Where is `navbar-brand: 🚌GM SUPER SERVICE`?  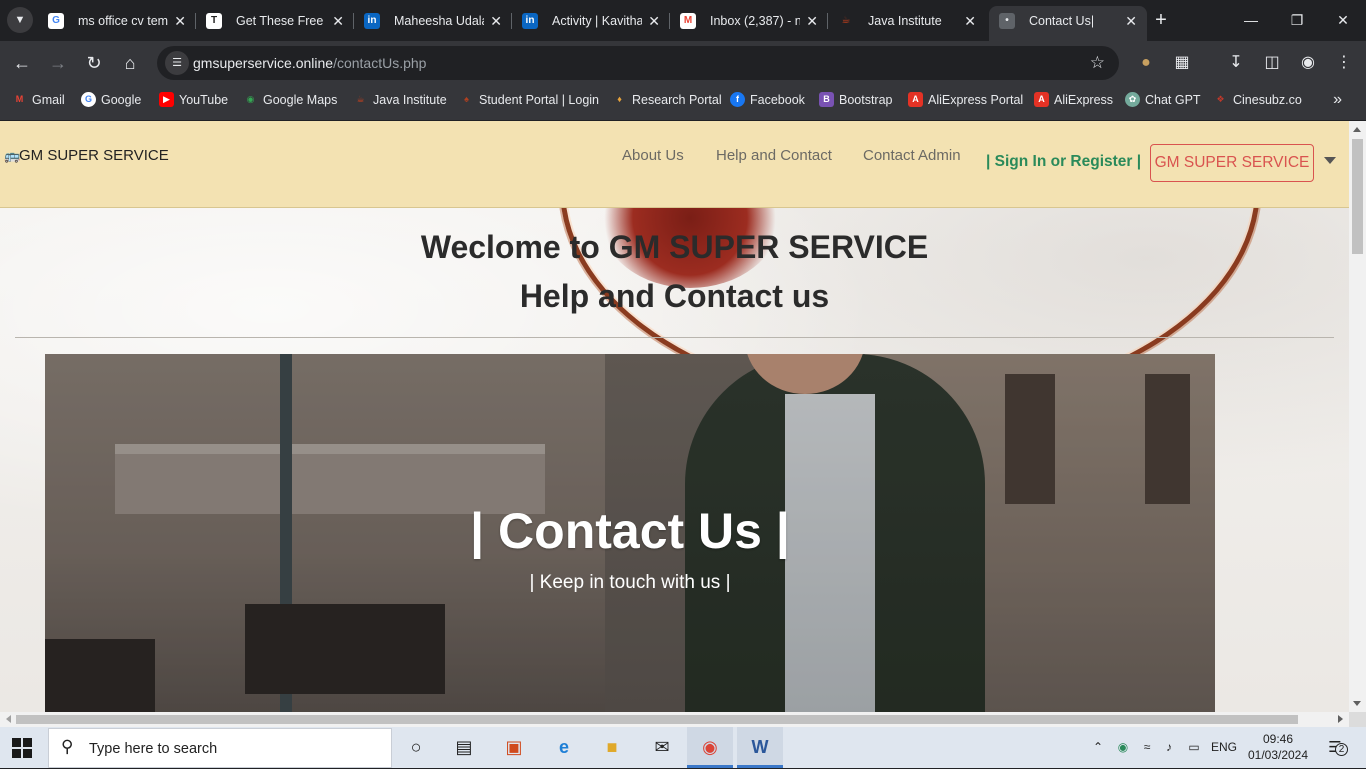
navbar-brand: 🚌GM SUPER SERVICE is located at coordinates (86, 155).